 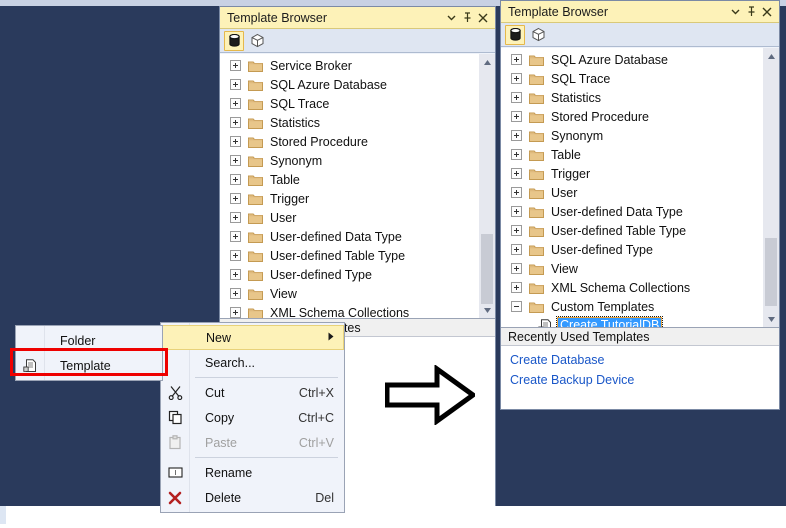 I want to click on tree-item-label: User-defined Table Type, so click(x=619, y=230).